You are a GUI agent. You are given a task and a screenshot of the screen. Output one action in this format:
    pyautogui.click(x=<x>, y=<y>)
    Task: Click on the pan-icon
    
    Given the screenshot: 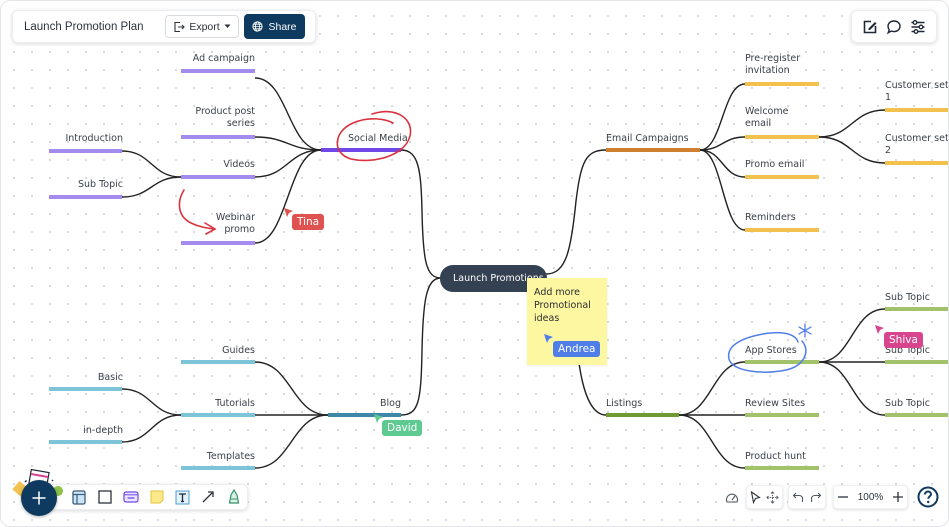 What is the action you would take?
    pyautogui.click(x=772, y=497)
    